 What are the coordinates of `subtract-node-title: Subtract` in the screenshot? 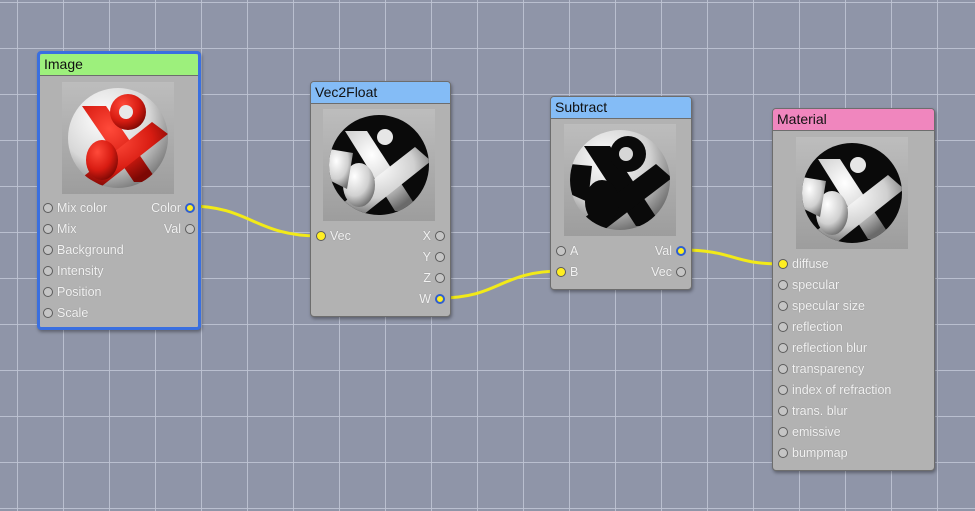 It's located at (621, 108).